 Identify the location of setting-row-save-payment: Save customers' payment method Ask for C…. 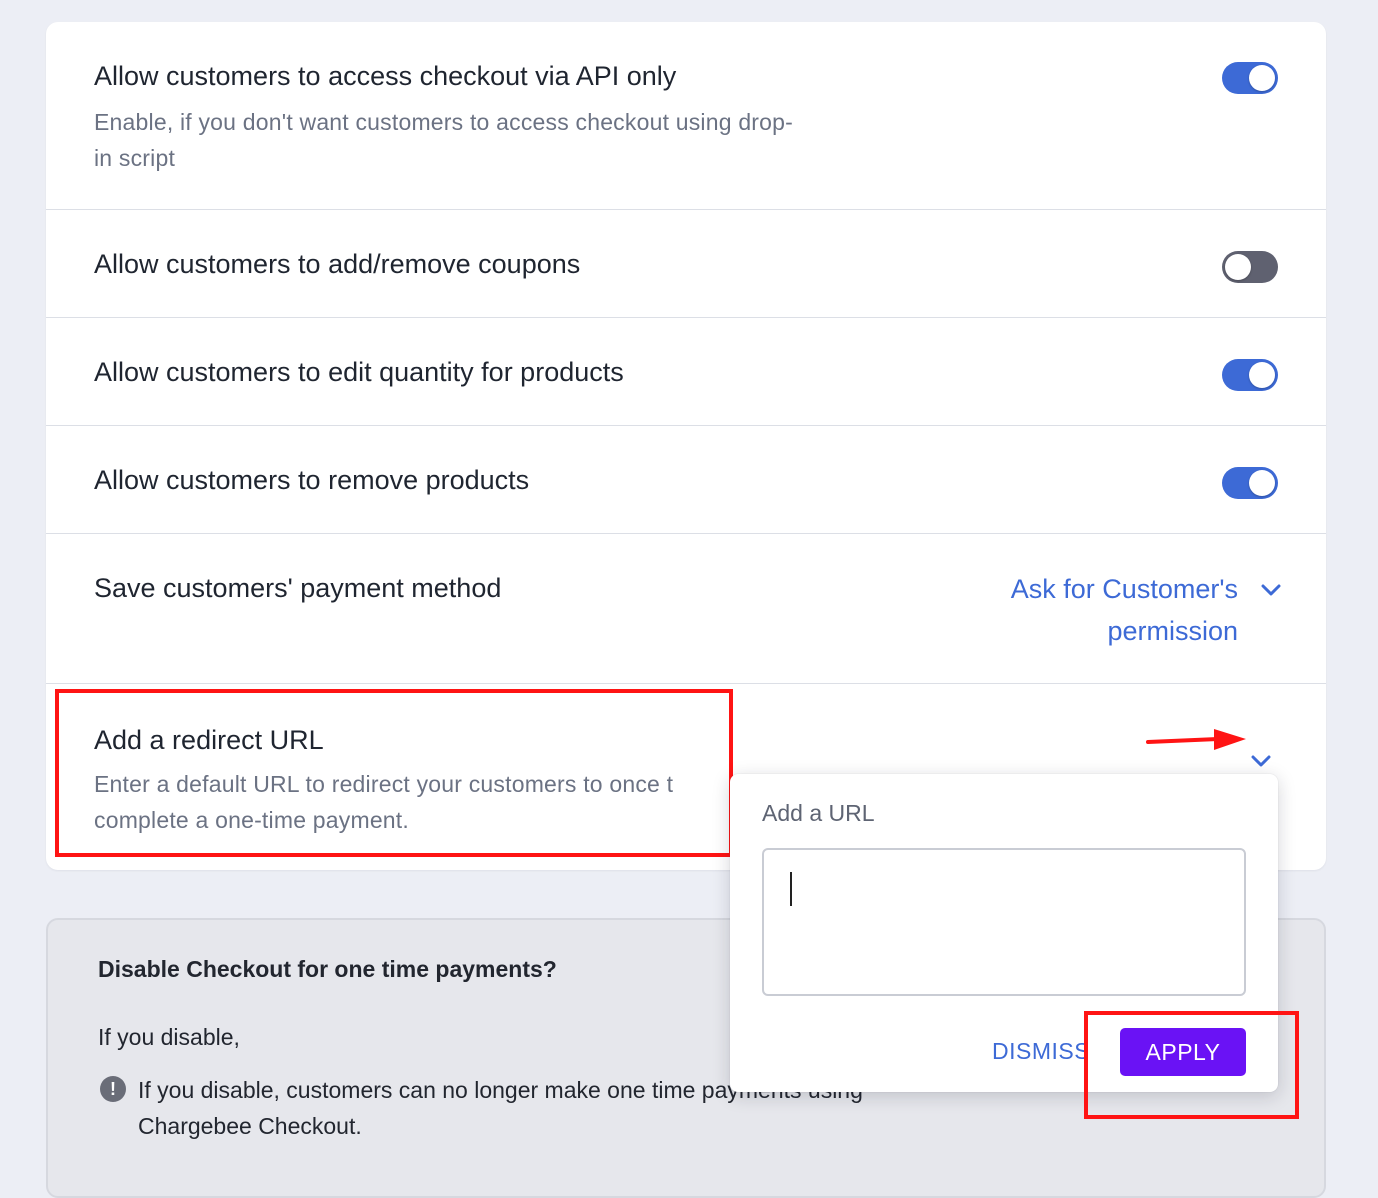
(686, 608).